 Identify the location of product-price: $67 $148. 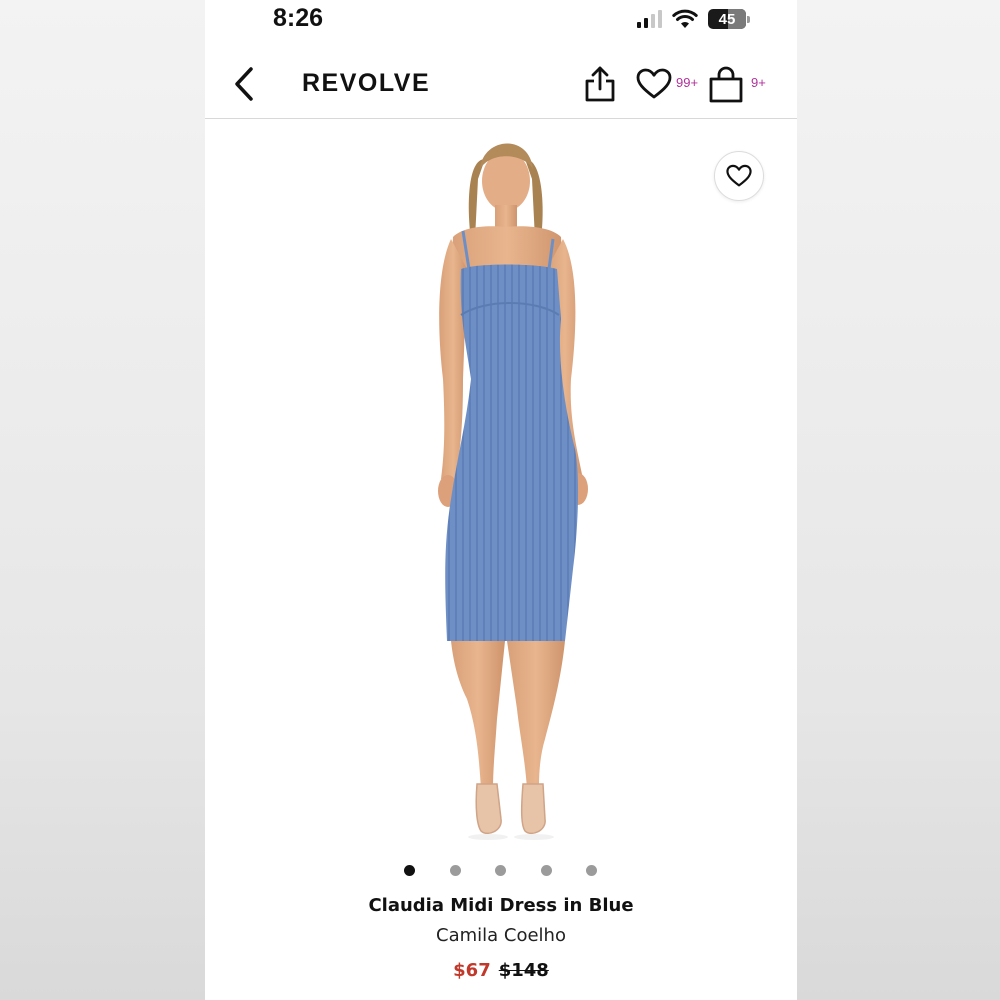
(501, 970).